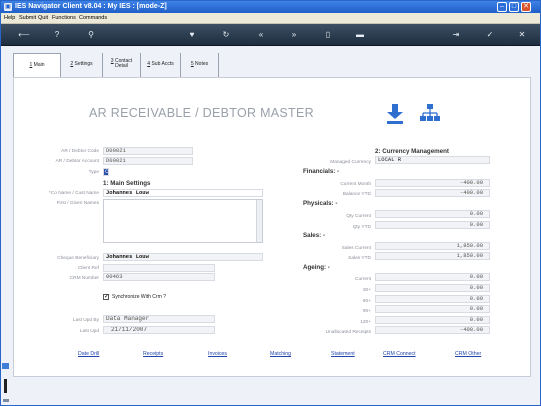 This screenshot has width=541, height=406. I want to click on physicals-heading: Physicals: -, so click(320, 203).